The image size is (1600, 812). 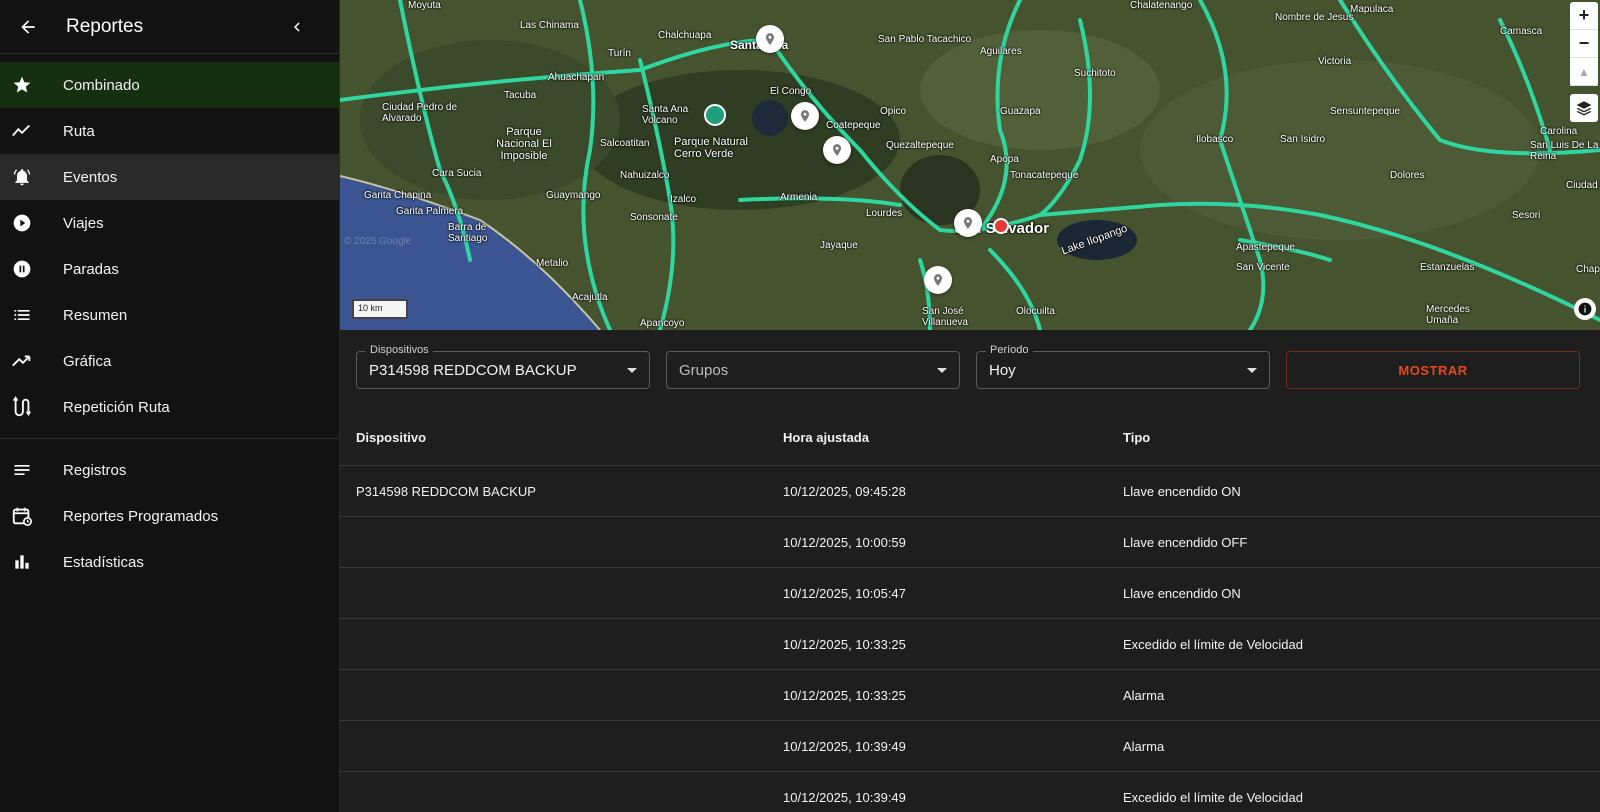 I want to click on groups-placeholder: Grupos, so click(x=704, y=370).